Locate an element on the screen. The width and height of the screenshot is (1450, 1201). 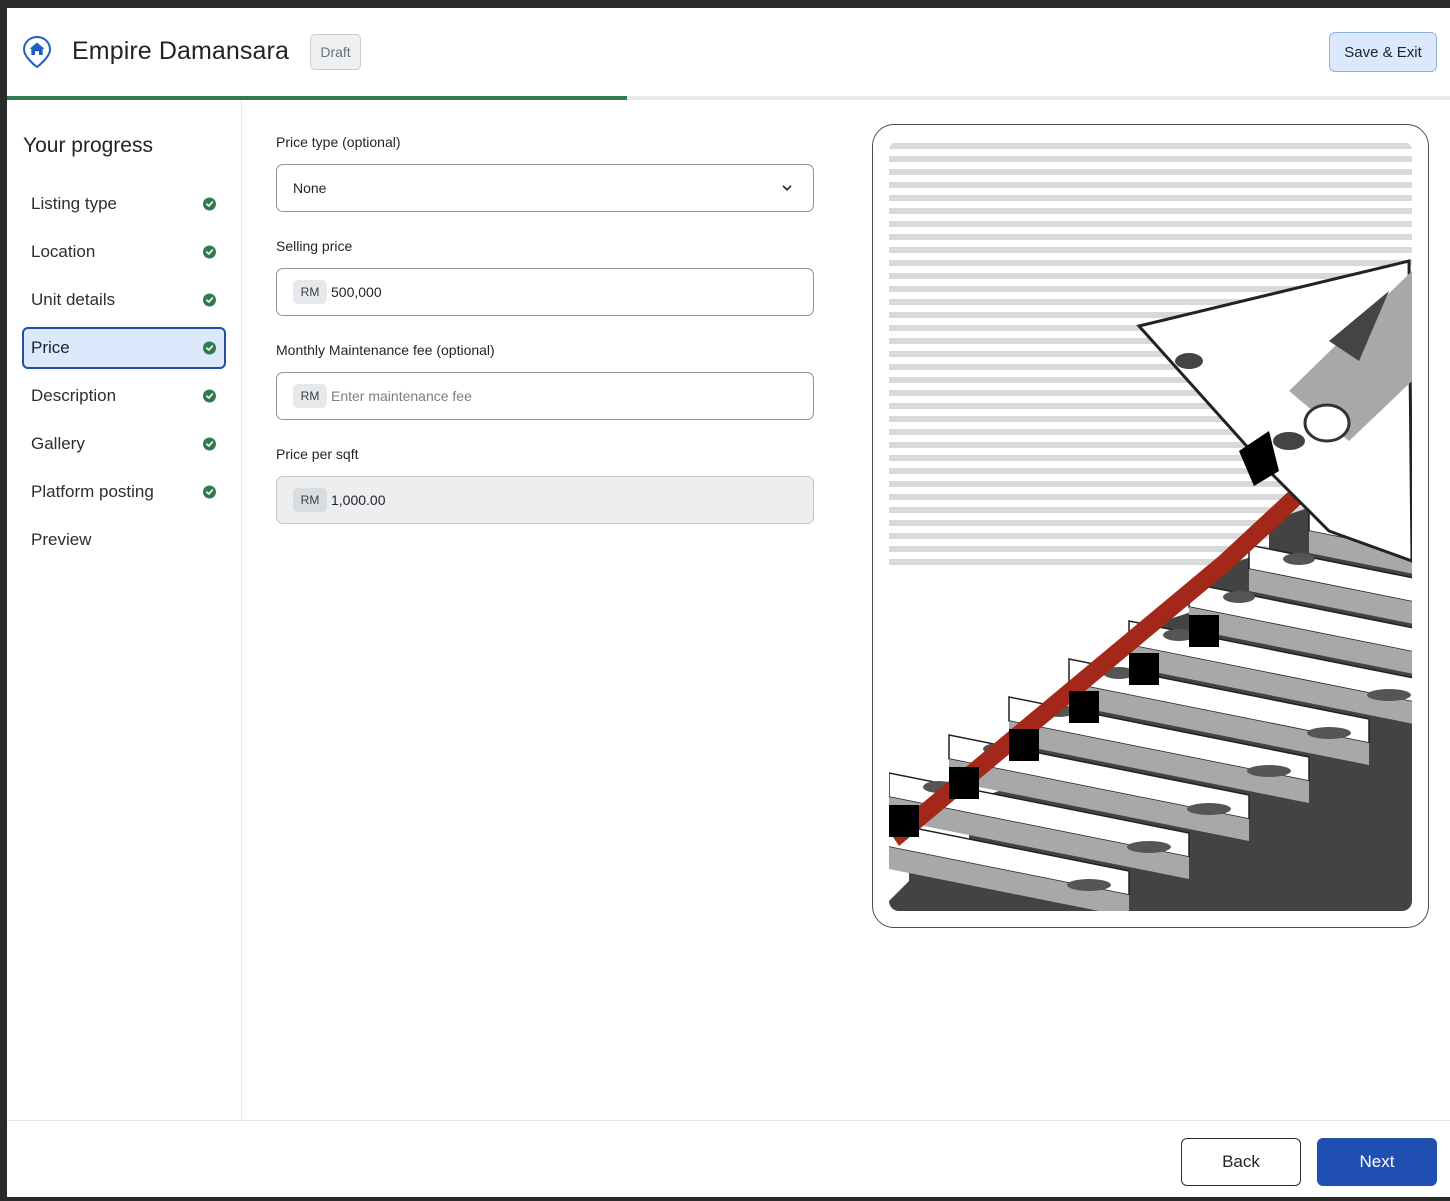
sidebar-item-location: Location is located at coordinates (124, 252).